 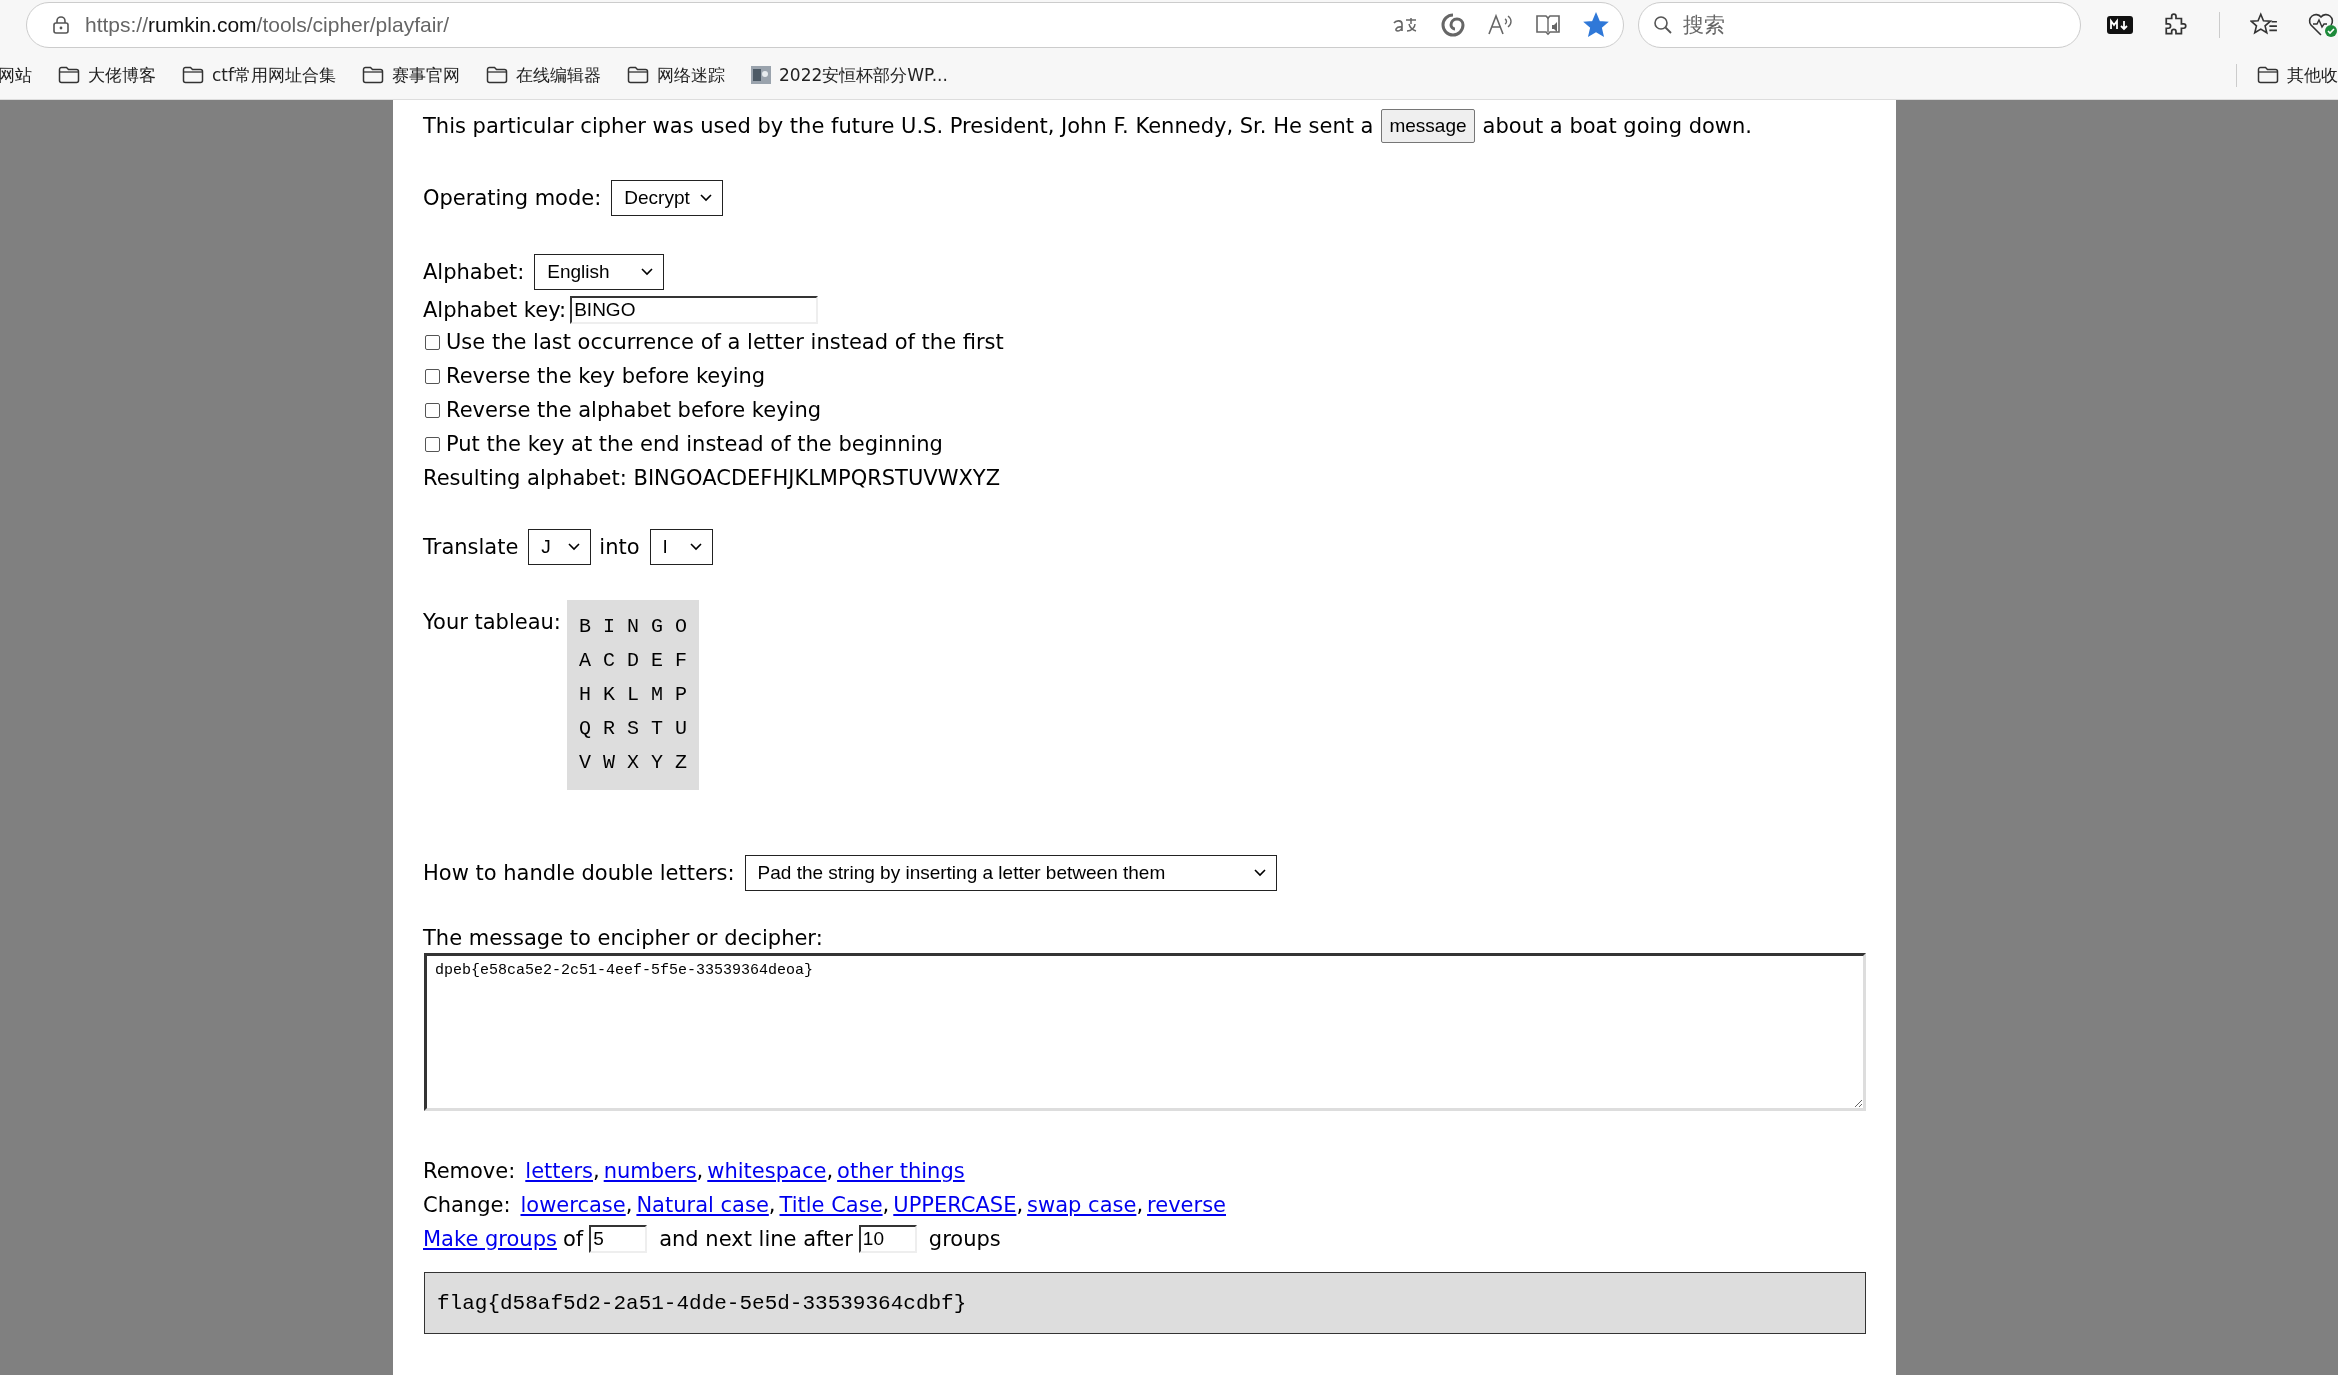 I want to click on key-field: BINGO, so click(x=694, y=310).